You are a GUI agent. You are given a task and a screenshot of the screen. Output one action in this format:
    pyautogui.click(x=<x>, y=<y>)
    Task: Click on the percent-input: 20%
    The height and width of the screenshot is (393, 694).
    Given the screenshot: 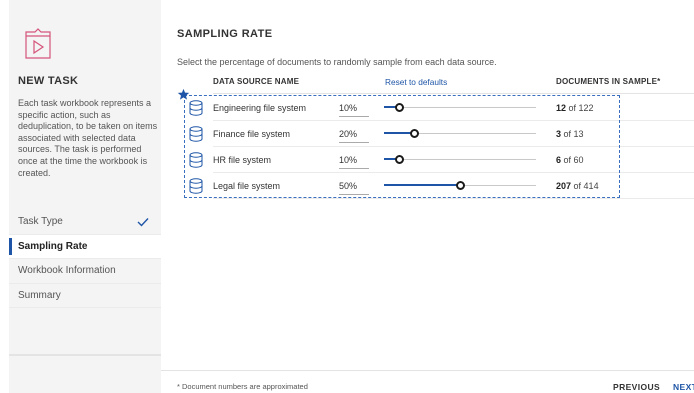 What is the action you would take?
    pyautogui.click(x=354, y=136)
    